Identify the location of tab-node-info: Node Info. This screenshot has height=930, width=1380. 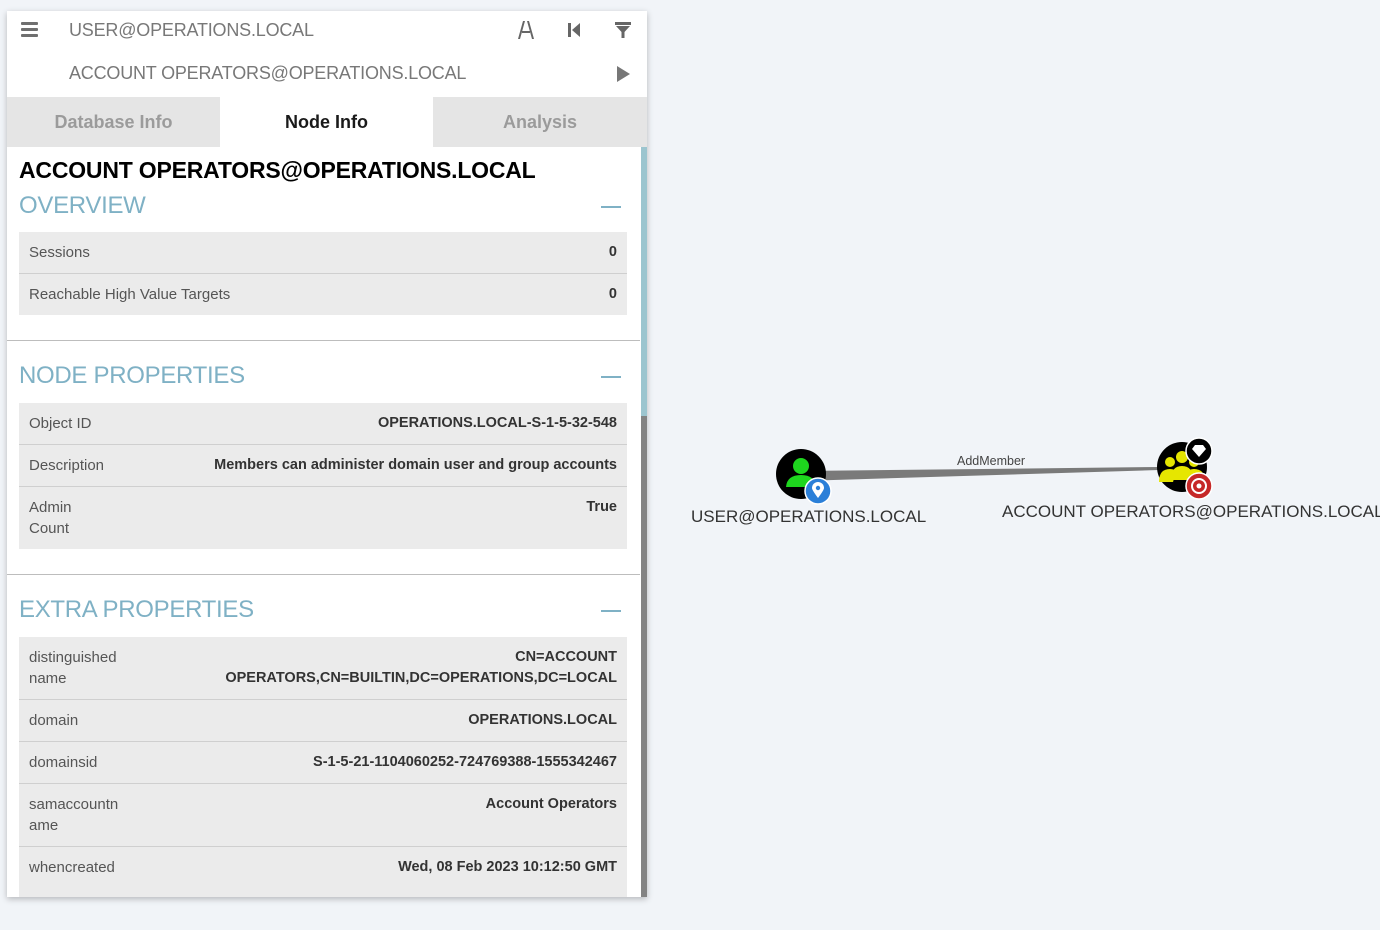
(326, 122).